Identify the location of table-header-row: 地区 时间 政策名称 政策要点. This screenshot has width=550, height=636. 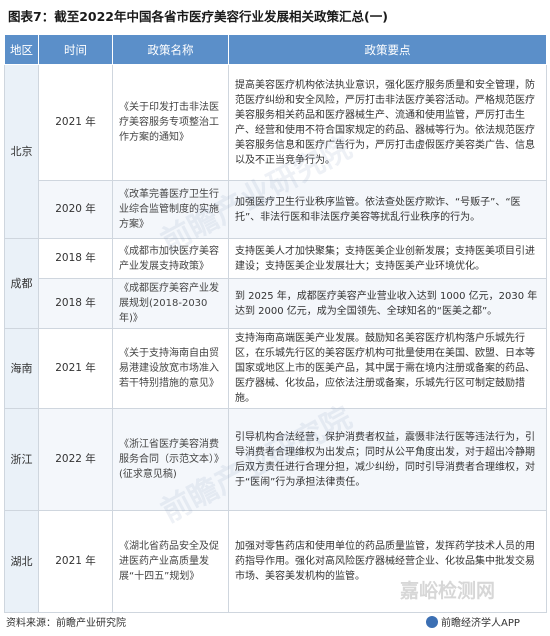
(275, 49).